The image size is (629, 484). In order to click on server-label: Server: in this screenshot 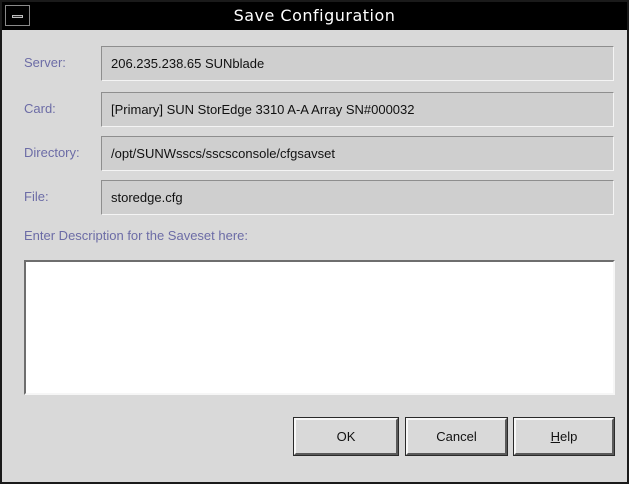, I will do `click(45, 62)`.